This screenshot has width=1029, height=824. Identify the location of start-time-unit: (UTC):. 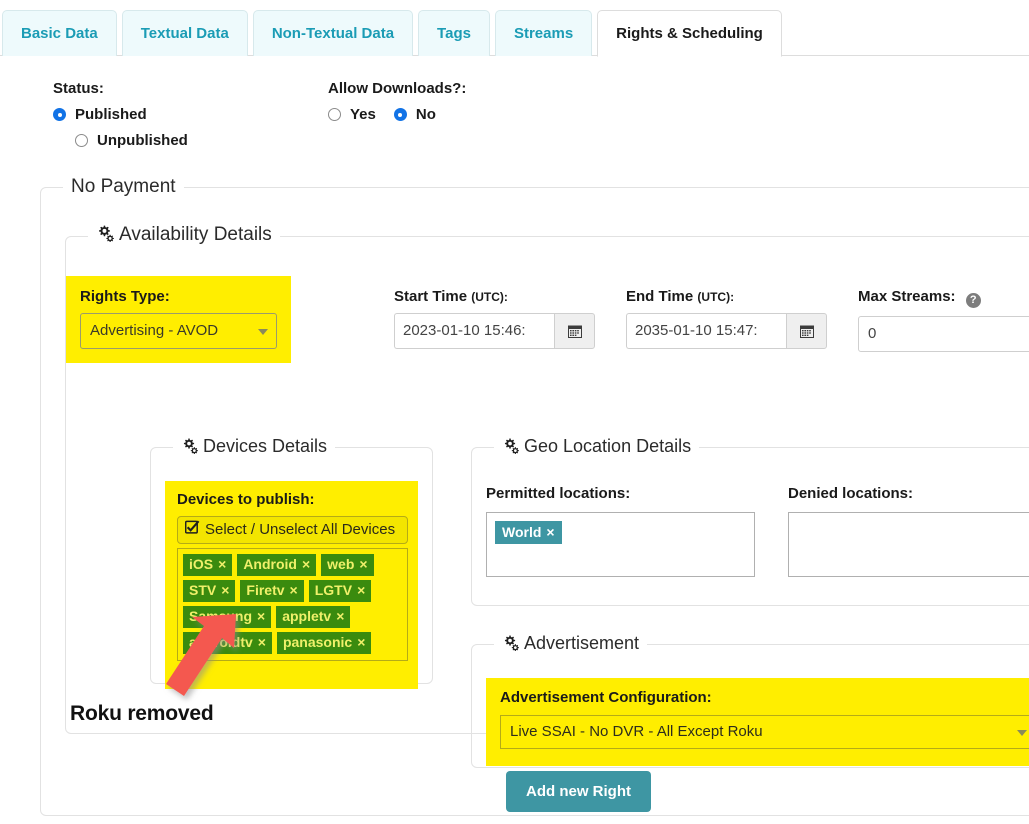
(489, 297).